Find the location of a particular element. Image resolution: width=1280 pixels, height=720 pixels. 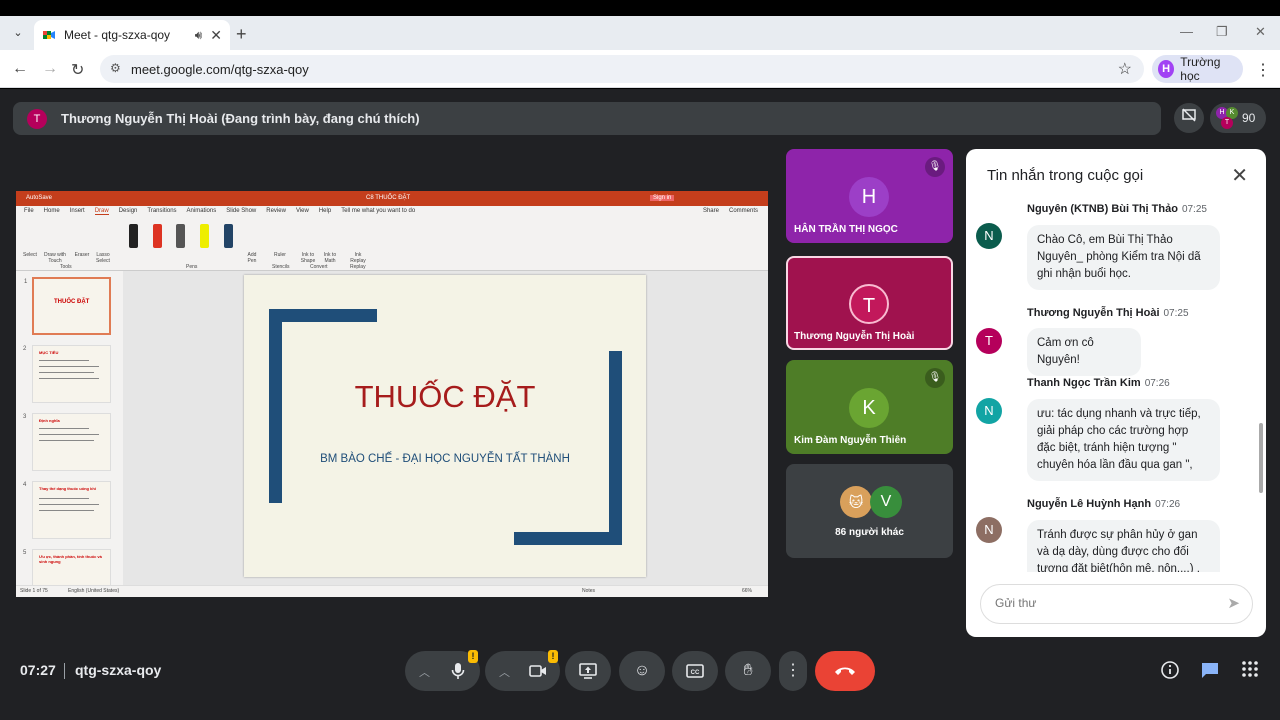

camera-warning-icon: ! is located at coordinates (553, 656).